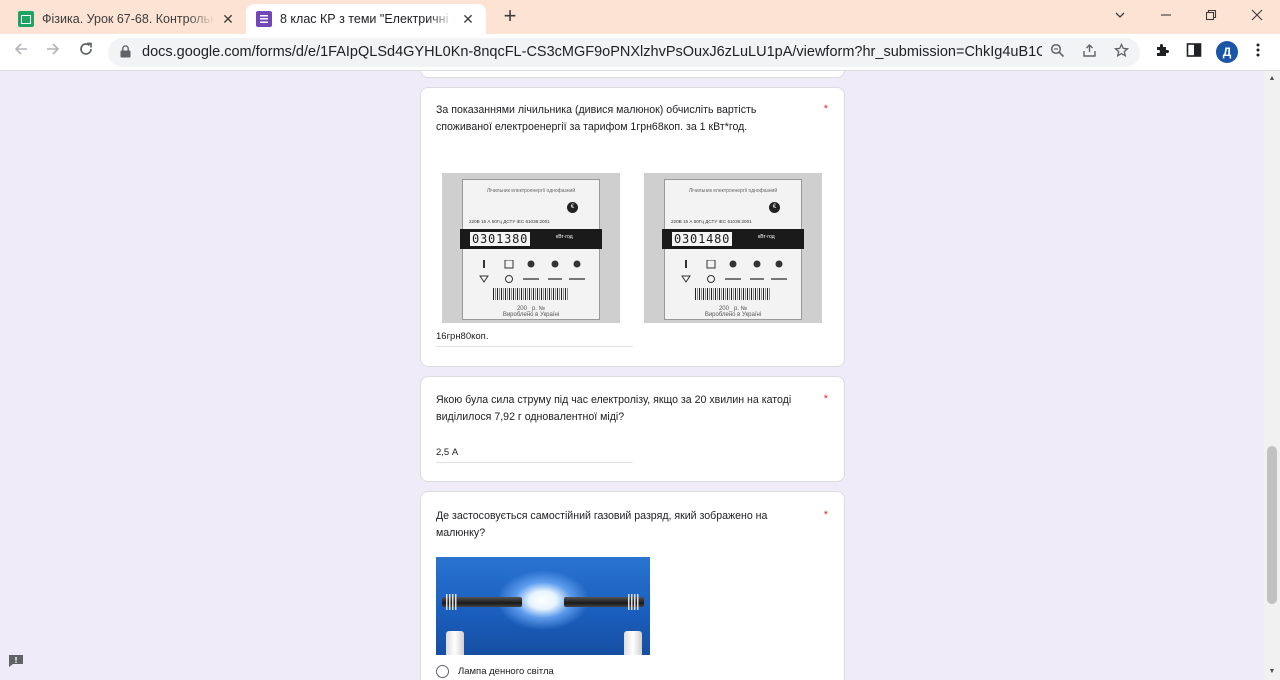  Describe the element at coordinates (86, 52) in the screenshot. I see `reload-icon` at that location.